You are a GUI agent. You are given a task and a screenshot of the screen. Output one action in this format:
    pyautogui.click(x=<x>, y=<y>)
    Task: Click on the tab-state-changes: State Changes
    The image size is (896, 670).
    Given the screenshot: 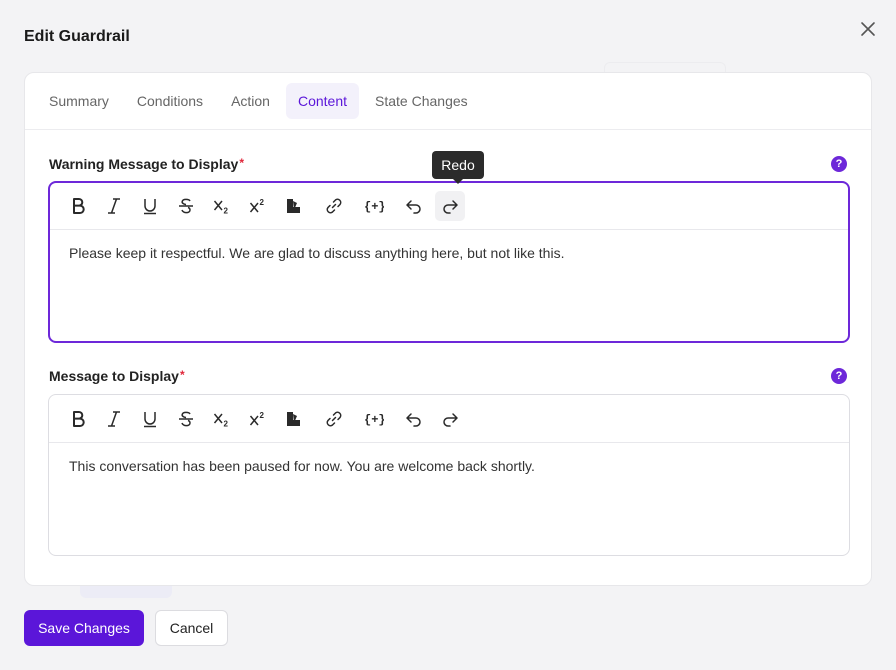 What is the action you would take?
    pyautogui.click(x=421, y=101)
    